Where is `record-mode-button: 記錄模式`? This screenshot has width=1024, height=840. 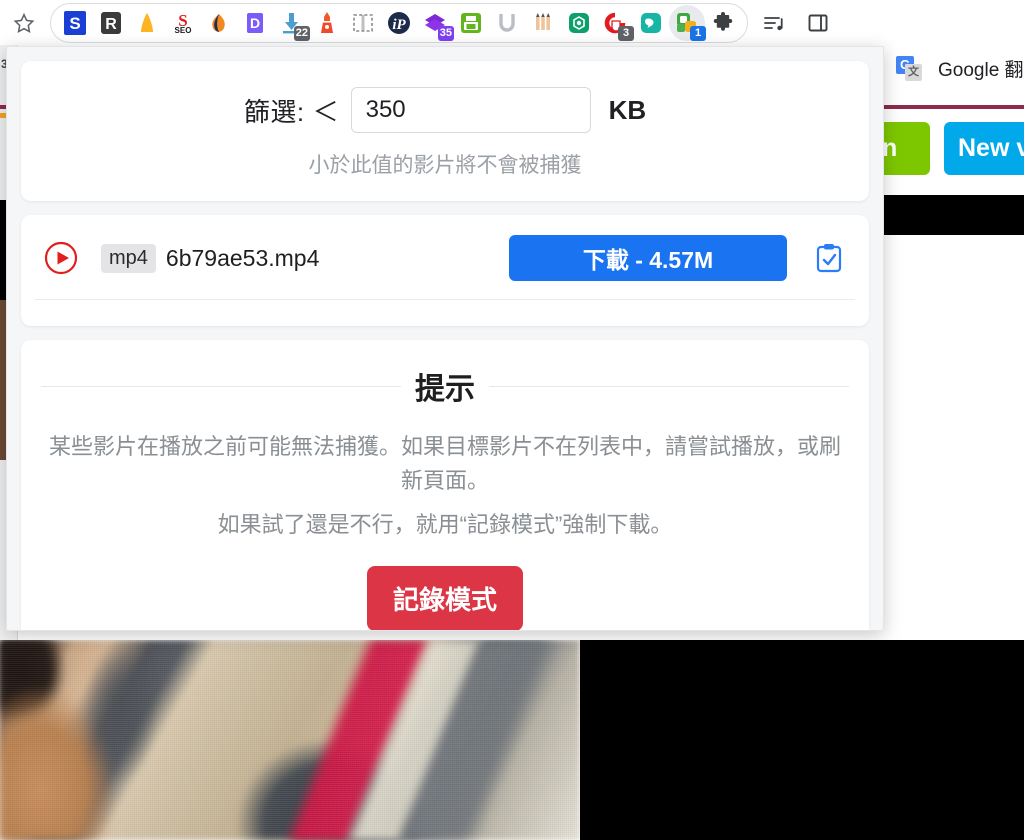
record-mode-button: 記錄模式 is located at coordinates (444, 598).